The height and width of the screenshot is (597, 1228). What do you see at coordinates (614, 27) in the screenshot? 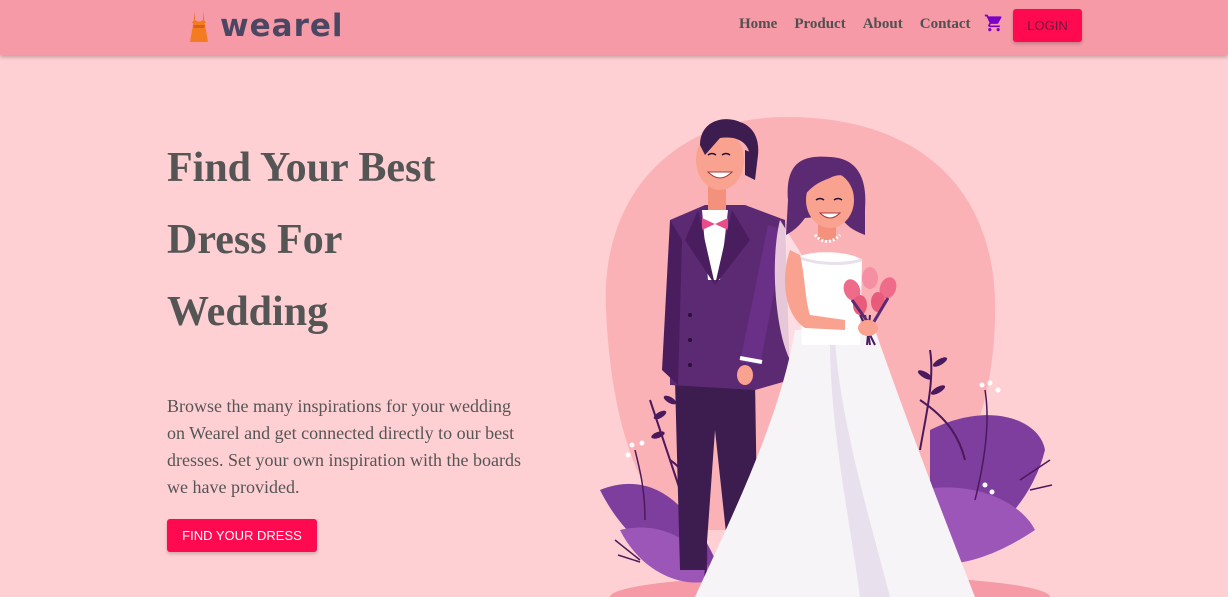
I see `navbar: wearel Home Product About Contact LOGIN` at bounding box center [614, 27].